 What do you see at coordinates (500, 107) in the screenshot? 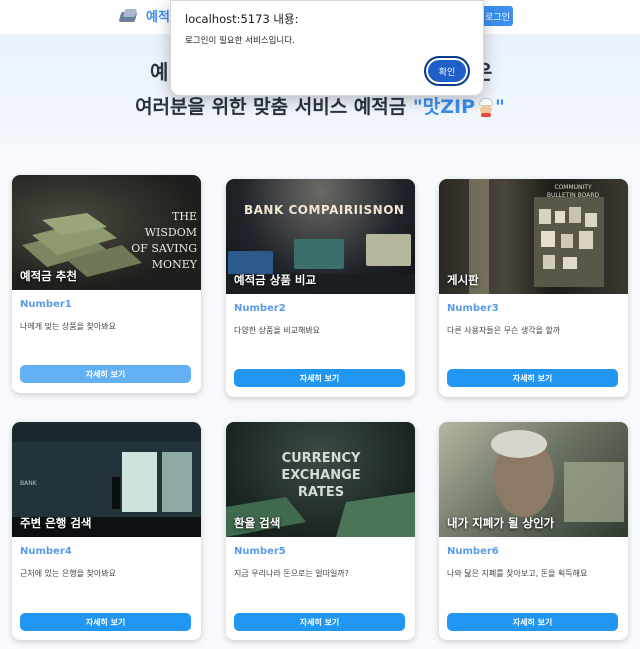
I see `hero-accent-close: "` at bounding box center [500, 107].